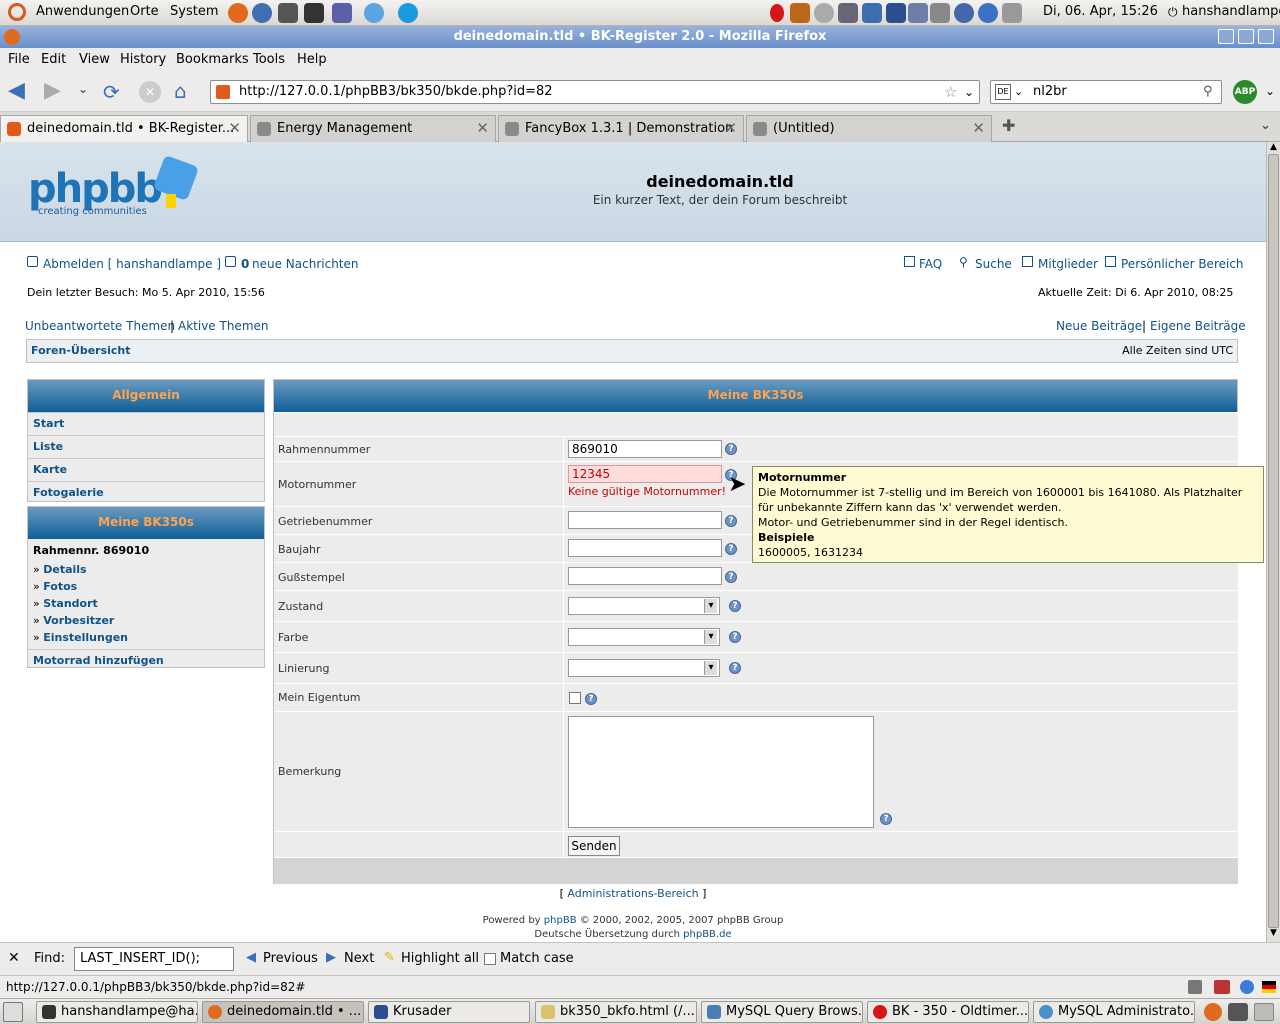 The width and height of the screenshot is (1280, 1024). I want to click on find-previous-button: Previous, so click(290, 958).